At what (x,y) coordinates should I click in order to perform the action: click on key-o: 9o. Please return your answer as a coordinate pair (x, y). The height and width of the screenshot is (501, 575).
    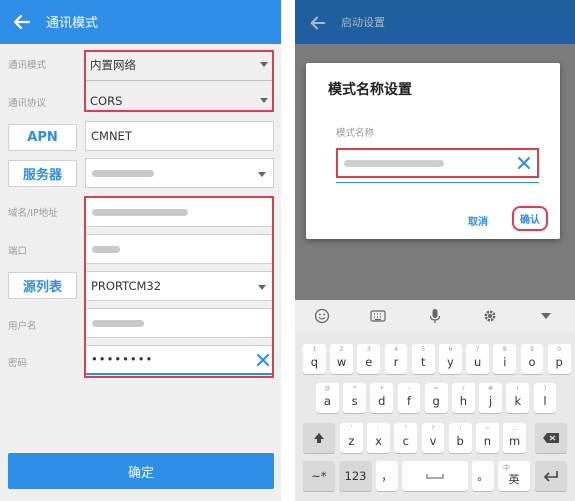
    Looking at the image, I should click on (532, 359).